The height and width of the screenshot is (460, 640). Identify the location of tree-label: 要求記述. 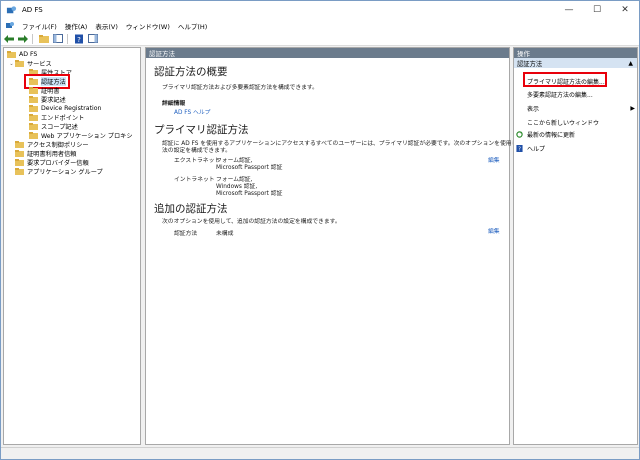
(53, 100).